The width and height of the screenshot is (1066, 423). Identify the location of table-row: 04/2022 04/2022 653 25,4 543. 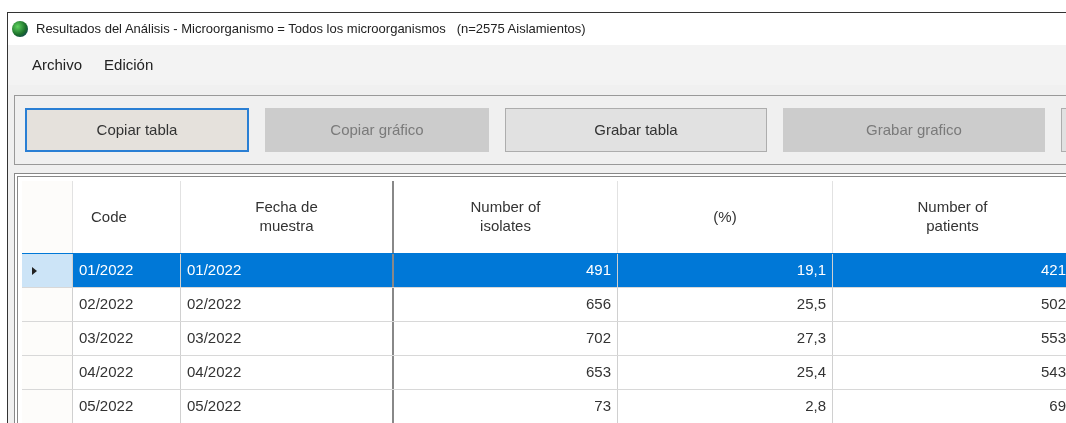
(544, 372).